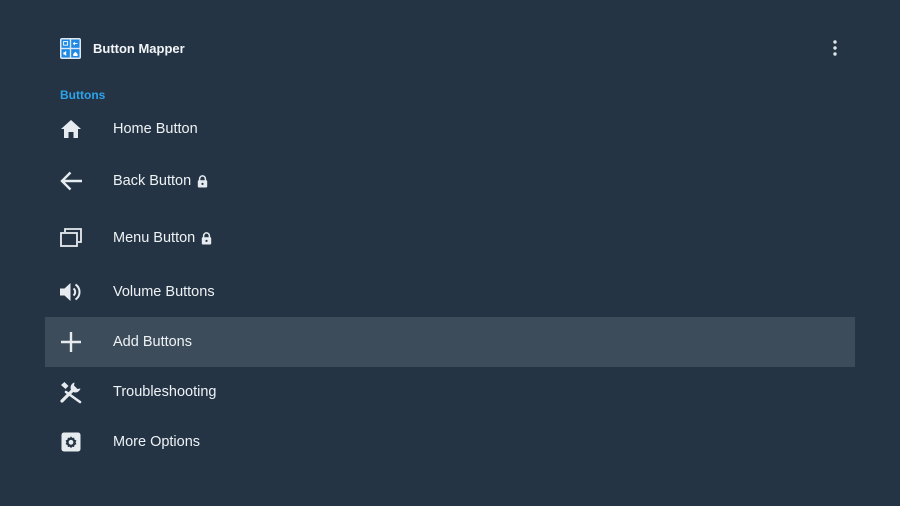 This screenshot has height=506, width=900. I want to click on menu-item-label: Home Button, so click(155, 129).